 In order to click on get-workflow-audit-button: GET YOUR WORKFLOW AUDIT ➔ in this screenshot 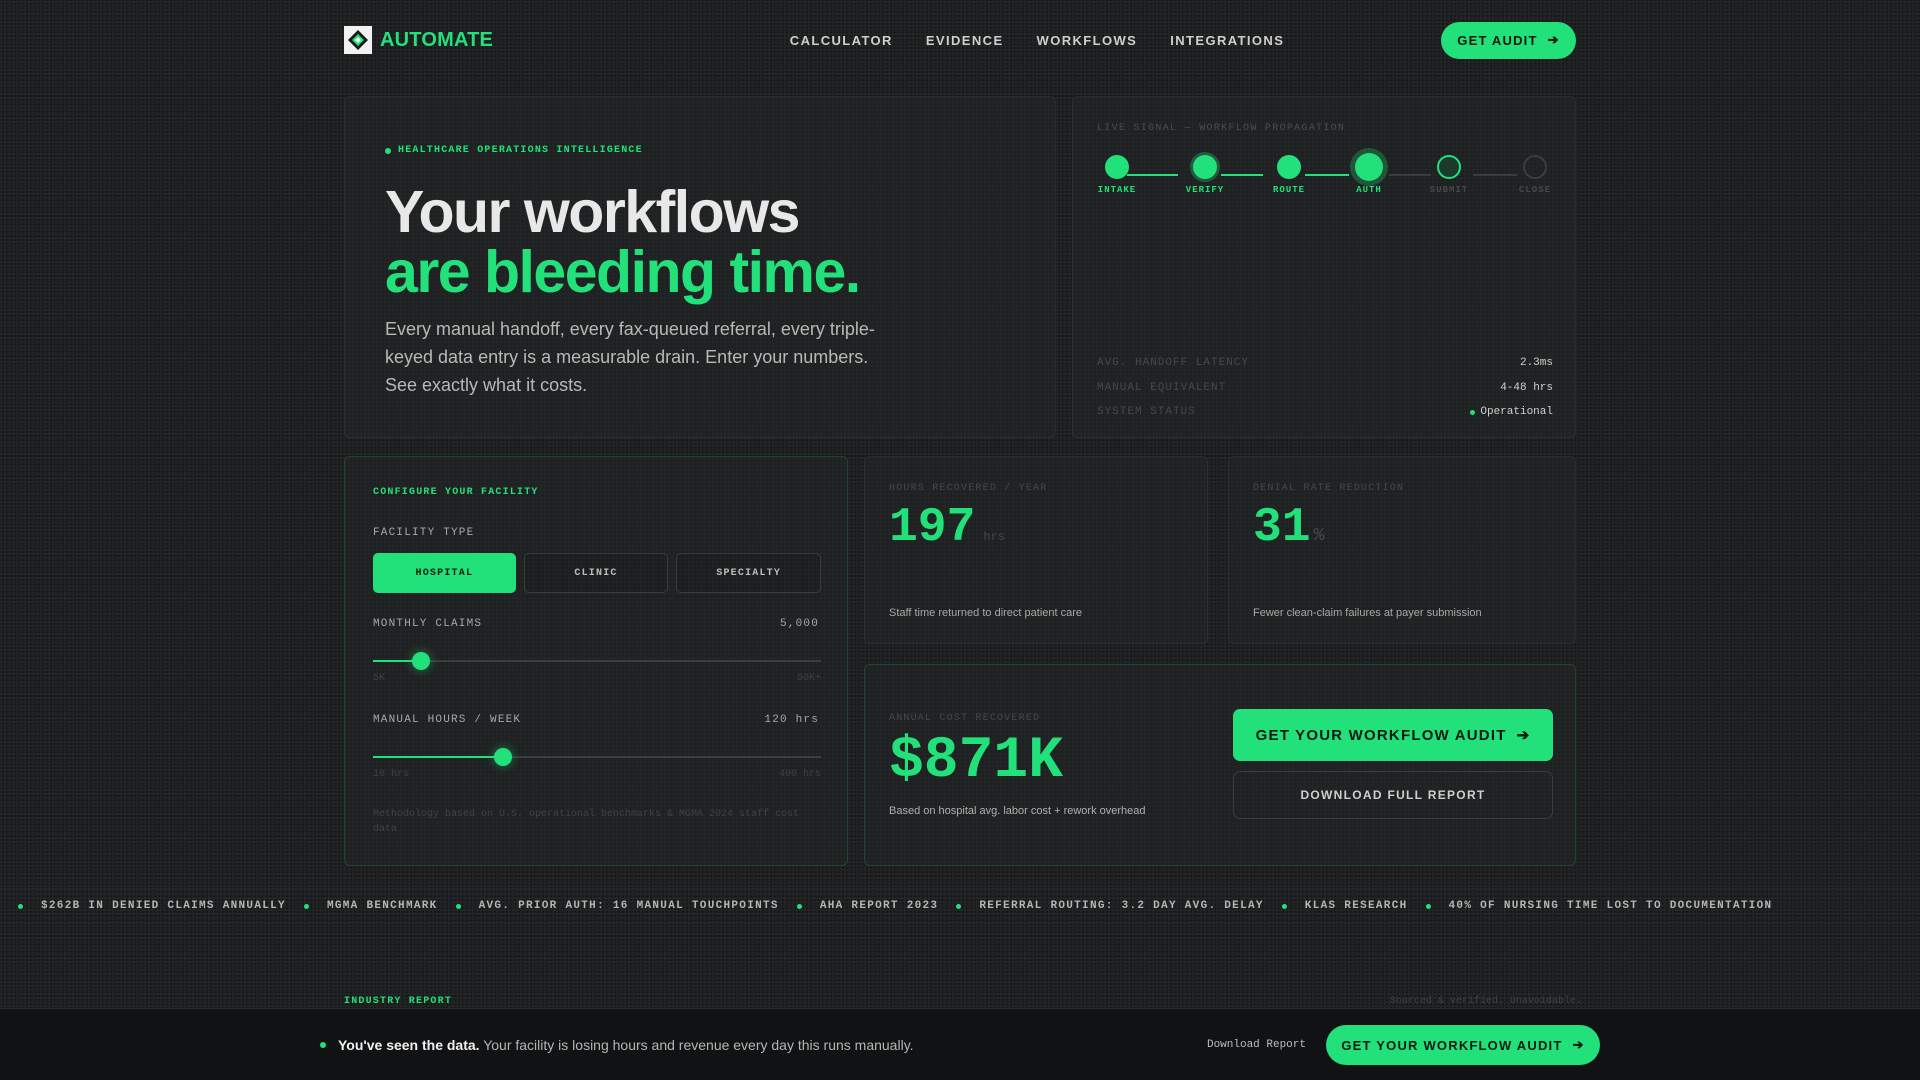, I will do `click(1393, 735)`.